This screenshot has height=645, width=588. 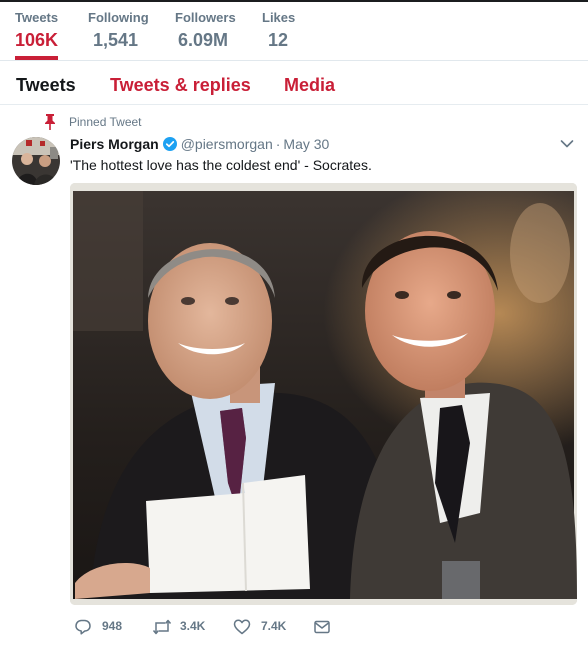 I want to click on stat-followers: Followers 6.09M, so click(x=205, y=31).